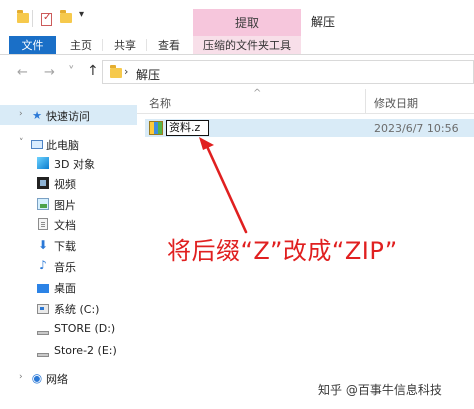 The width and height of the screenshot is (474, 409). I want to click on file-row: 资料.z 2023/6/7 10:56, so click(309, 128).